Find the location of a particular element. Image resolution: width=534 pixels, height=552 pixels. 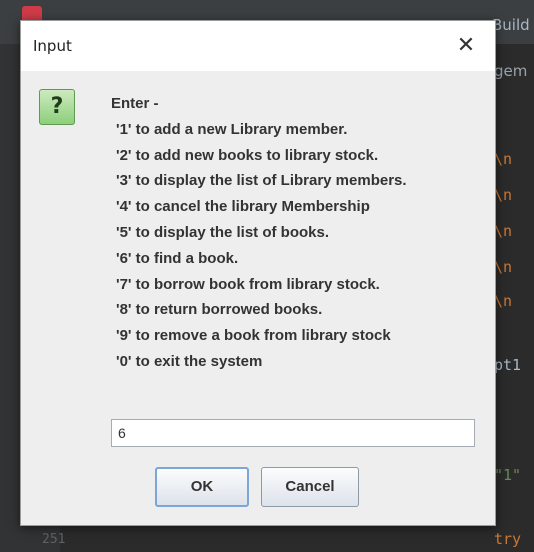

ok-button: OK is located at coordinates (202, 487).